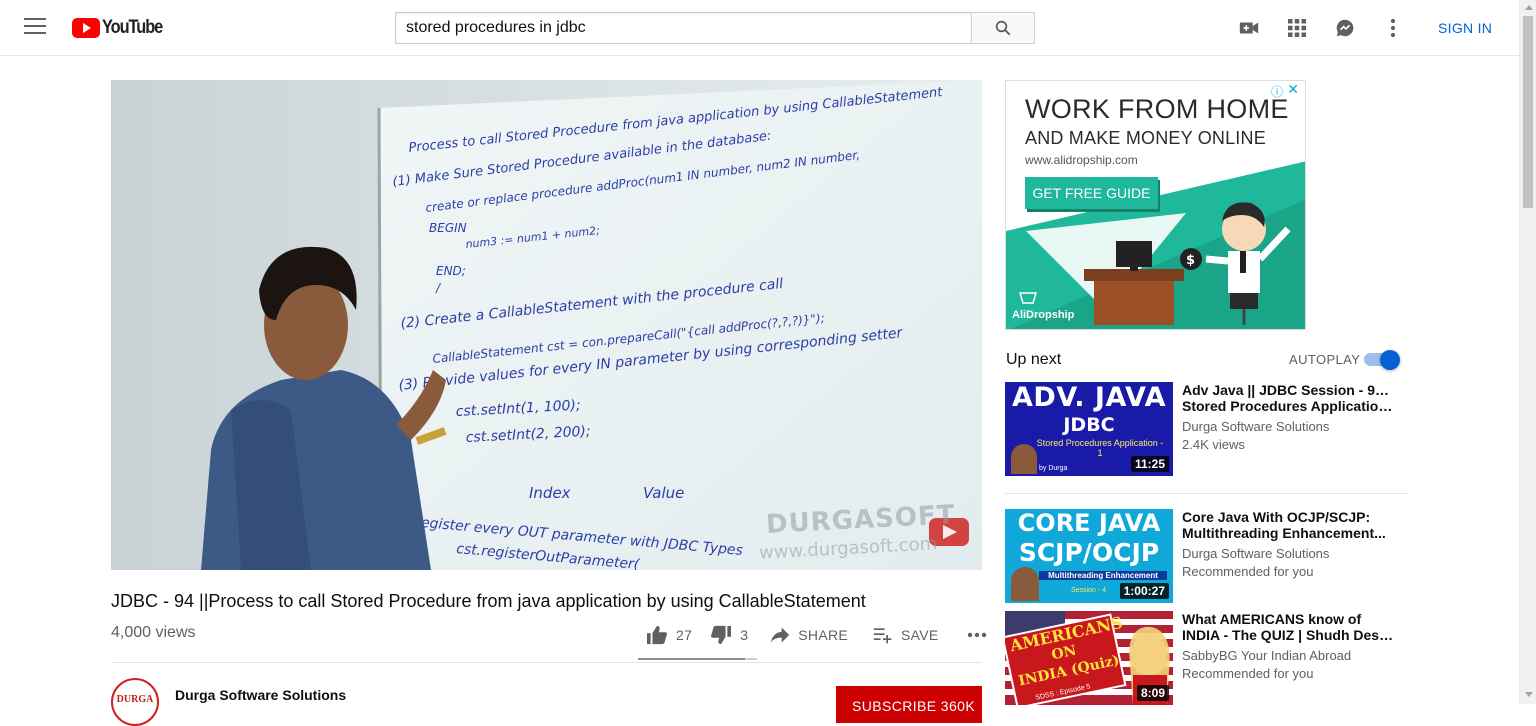  Describe the element at coordinates (976, 635) in the screenshot. I see `more-horiz-icon` at that location.